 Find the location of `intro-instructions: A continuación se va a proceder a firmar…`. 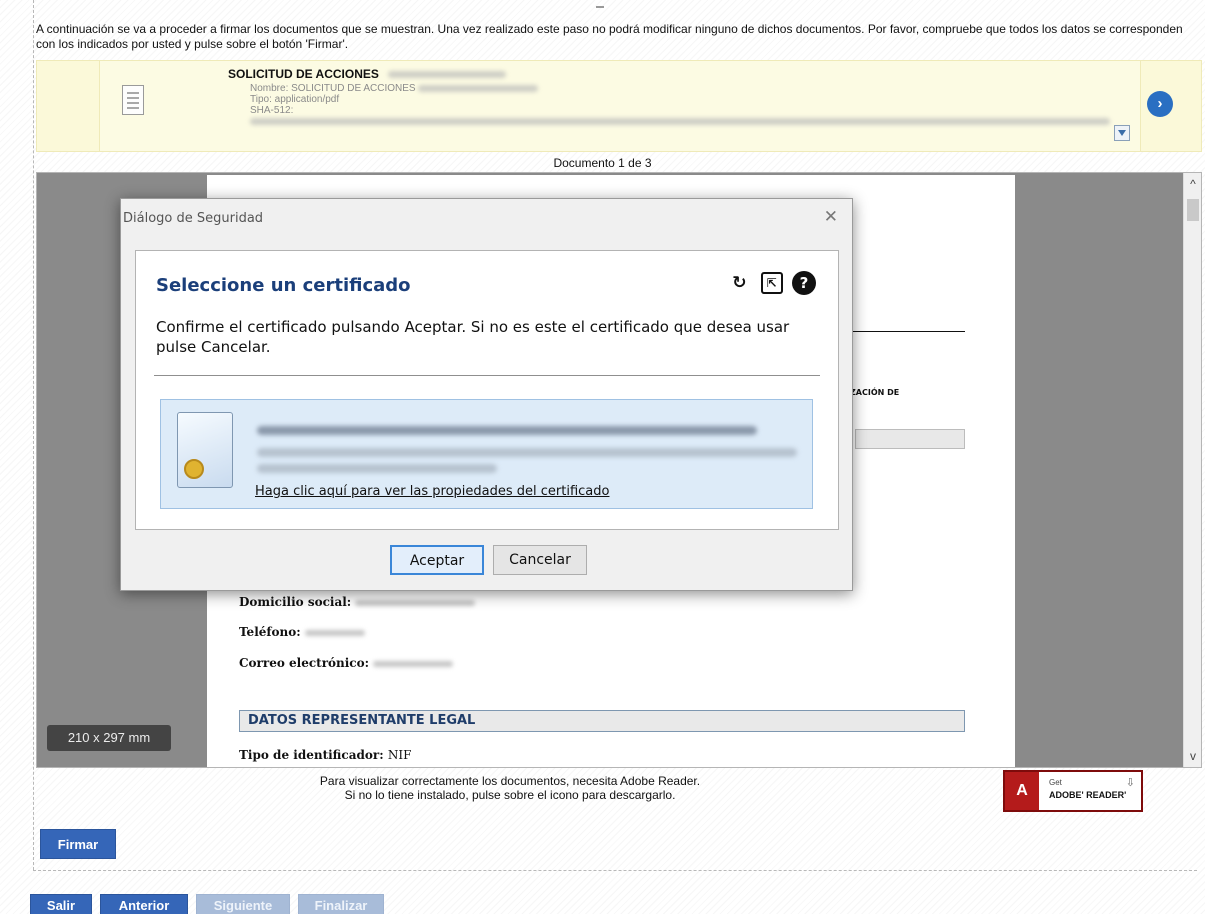

intro-instructions: A continuación se va a proceder a firmar… is located at coordinates (609, 36).